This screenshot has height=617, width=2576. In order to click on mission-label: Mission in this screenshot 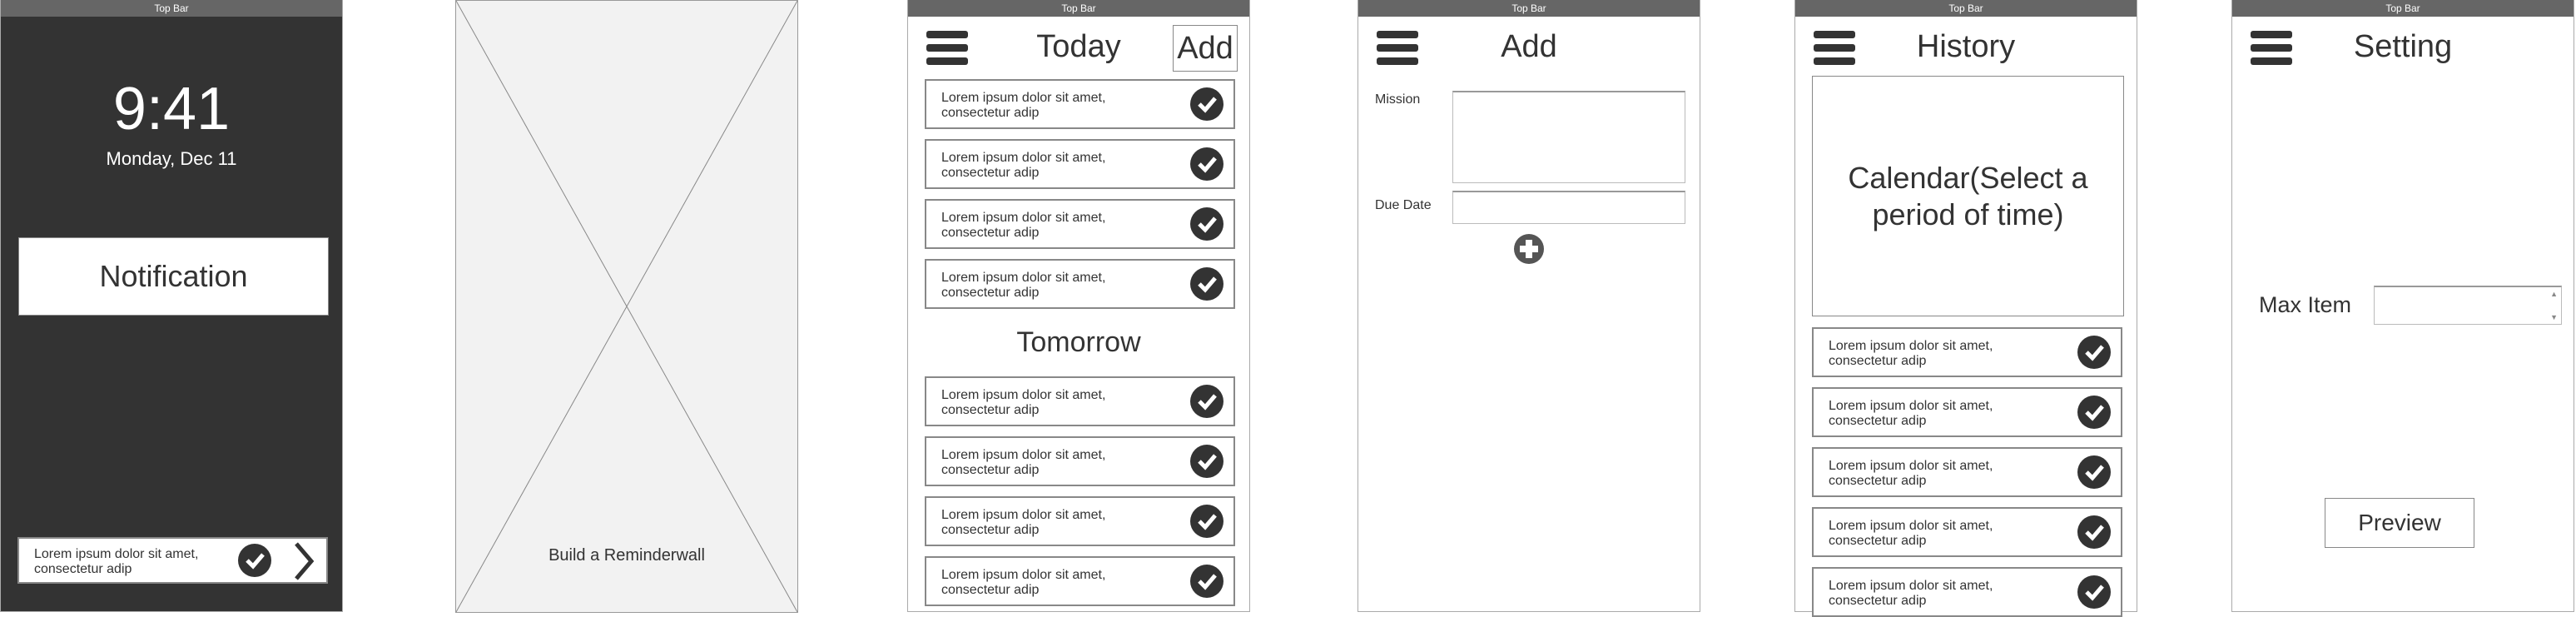, I will do `click(1398, 99)`.